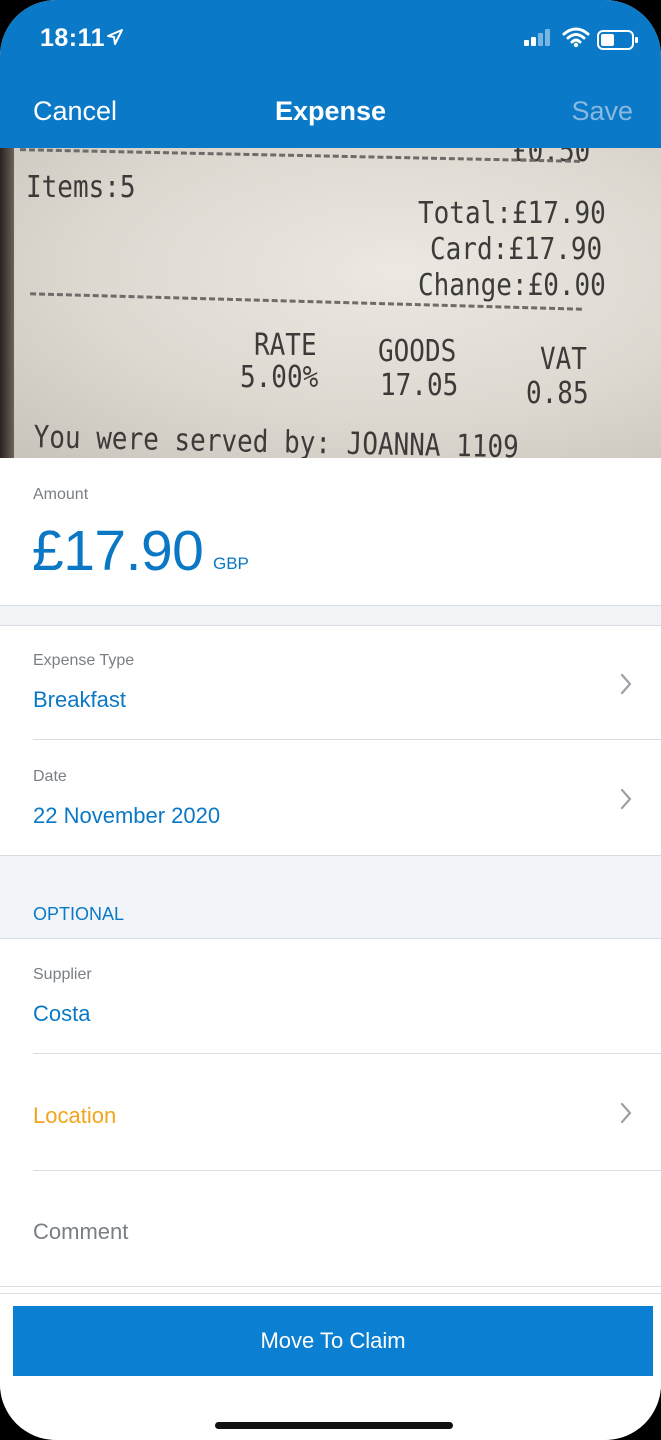 Image resolution: width=661 pixels, height=1440 pixels. Describe the element at coordinates (334, 1425) in the screenshot. I see `home-indicator` at that location.